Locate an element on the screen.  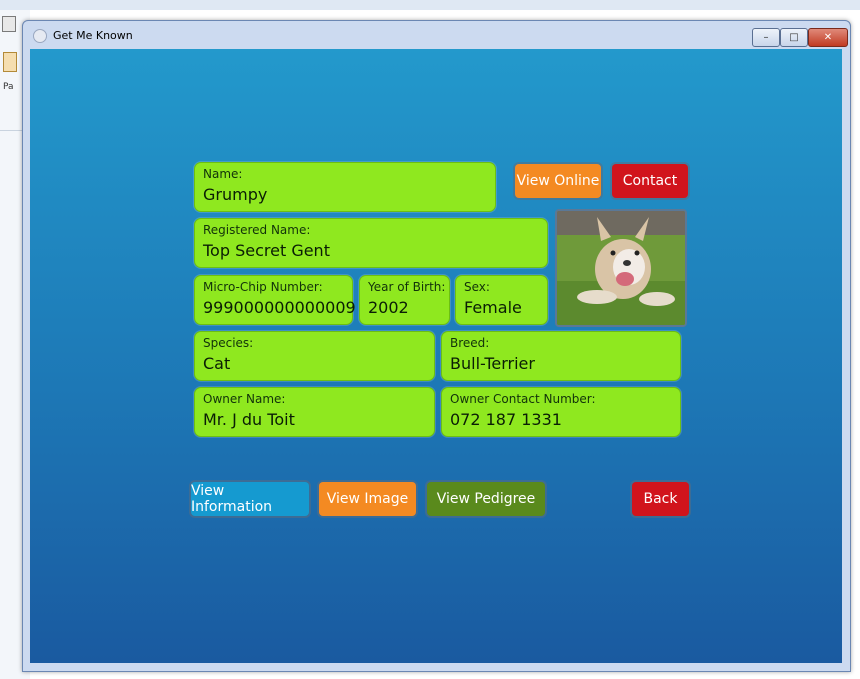
close-button: ✕ is located at coordinates (828, 37).